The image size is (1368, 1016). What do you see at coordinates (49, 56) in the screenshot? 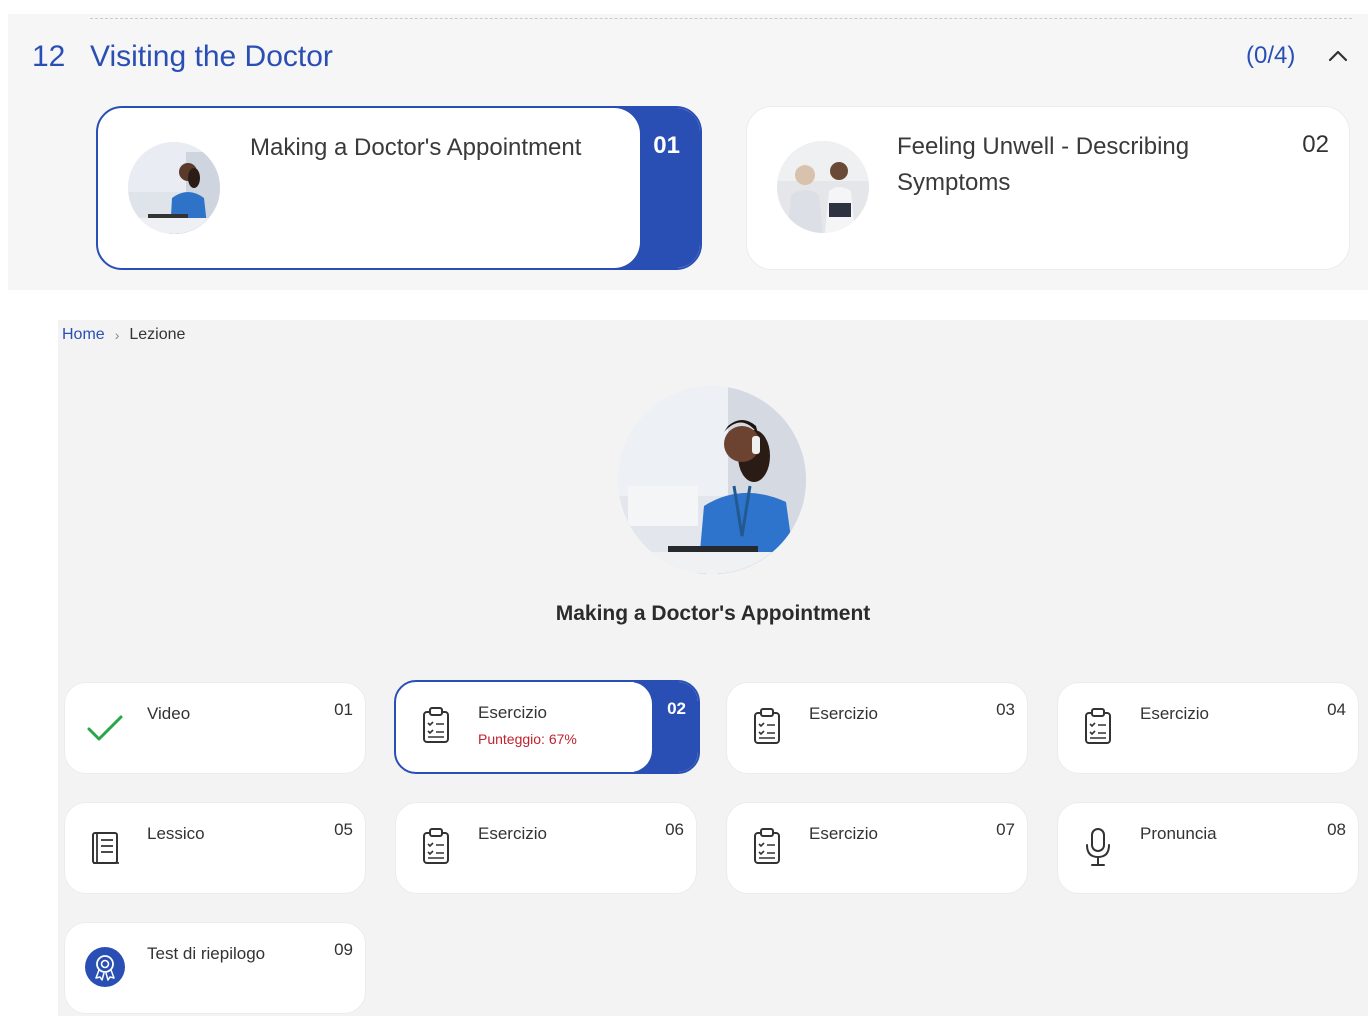
I see `section-number: 12` at bounding box center [49, 56].